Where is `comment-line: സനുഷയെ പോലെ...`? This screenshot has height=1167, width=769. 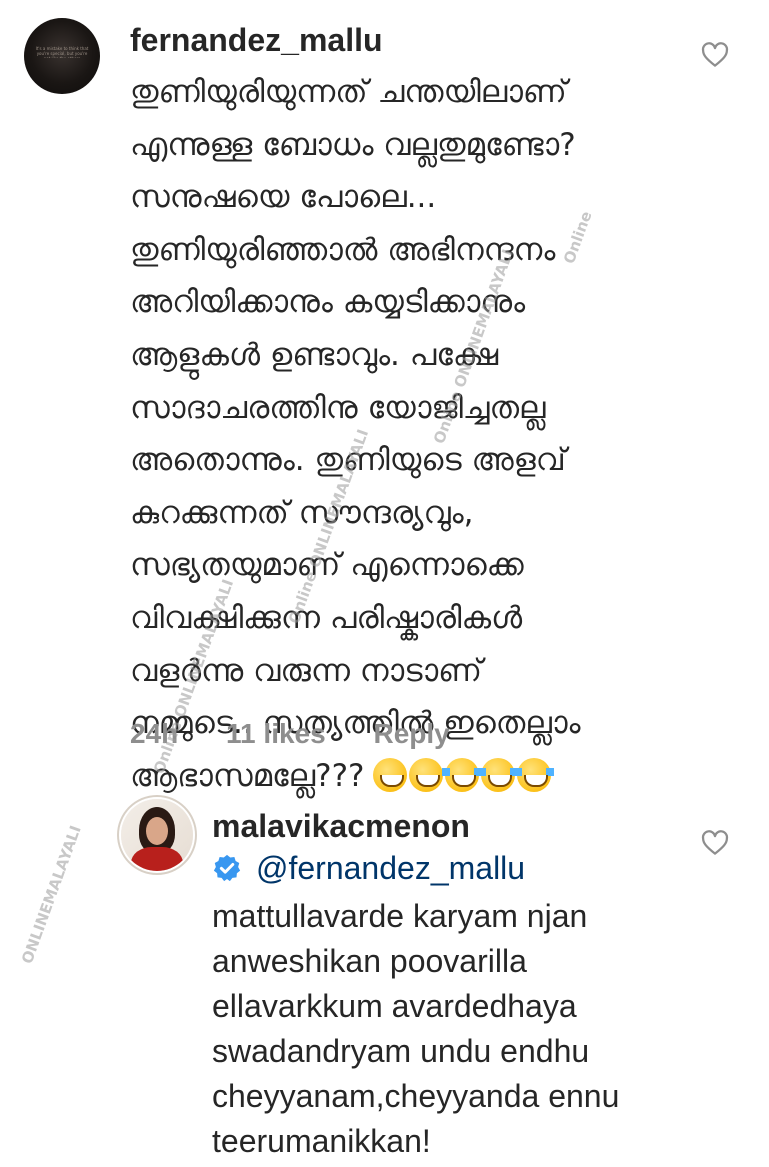
comment-line: സനുഷയെ പോലെ... is located at coordinates (283, 197).